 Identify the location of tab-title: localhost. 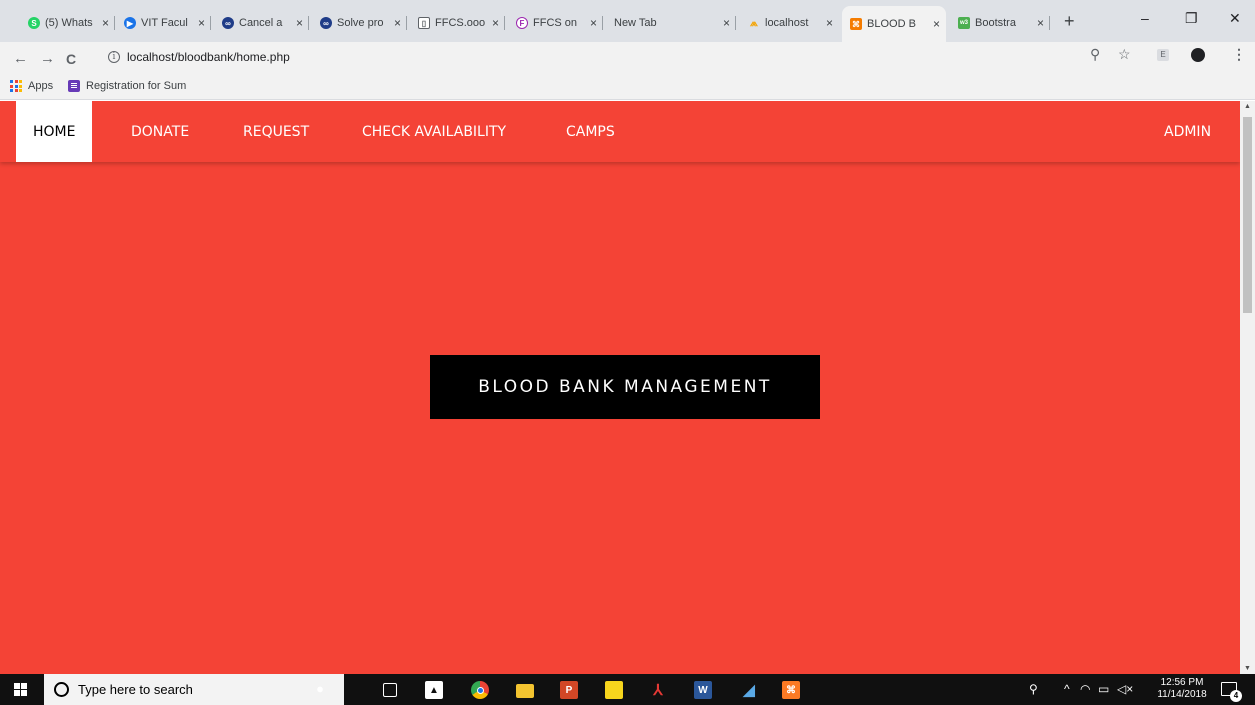
(787, 23).